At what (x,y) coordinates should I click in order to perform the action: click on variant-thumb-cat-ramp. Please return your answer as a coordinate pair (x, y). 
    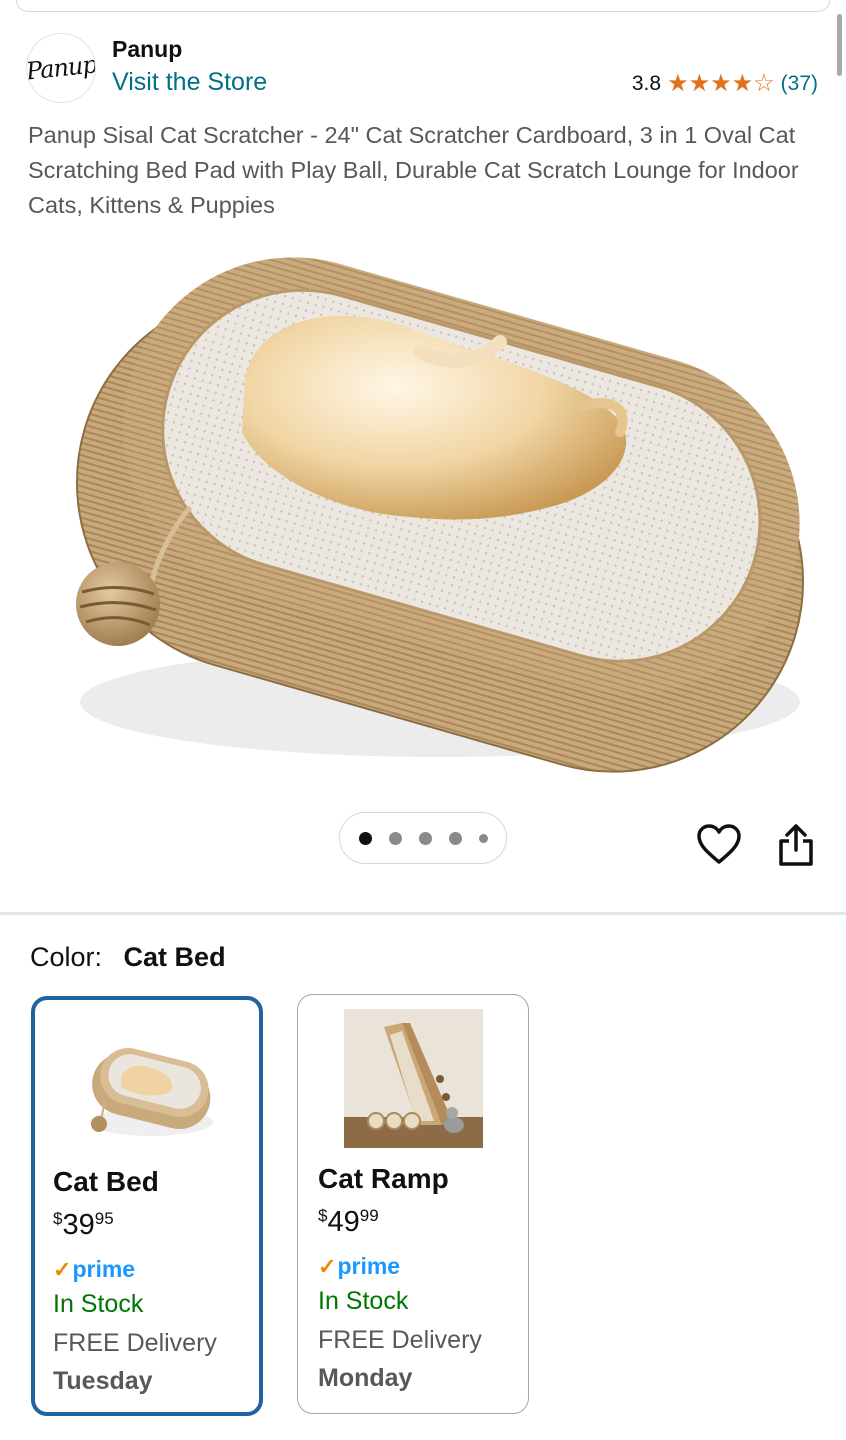
    Looking at the image, I should click on (413, 1078).